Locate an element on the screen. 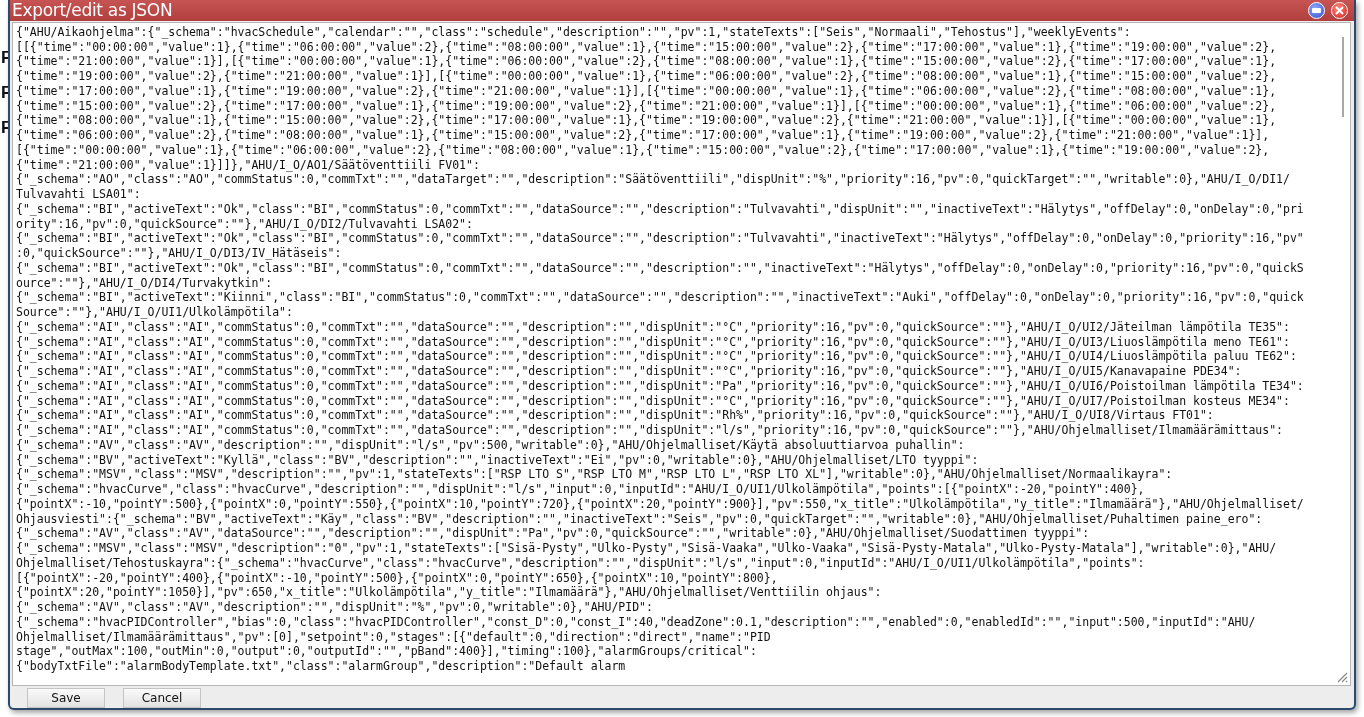  minus-icon is located at coordinates (1316, 10).